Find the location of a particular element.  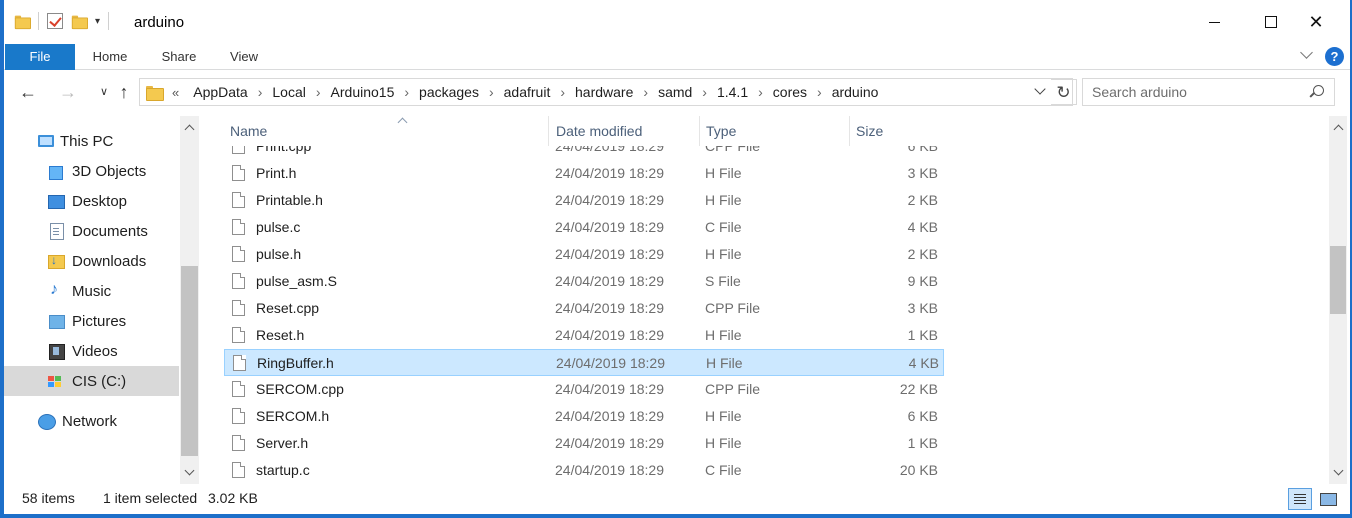

column-header-size: Size is located at coordinates (900, 131).